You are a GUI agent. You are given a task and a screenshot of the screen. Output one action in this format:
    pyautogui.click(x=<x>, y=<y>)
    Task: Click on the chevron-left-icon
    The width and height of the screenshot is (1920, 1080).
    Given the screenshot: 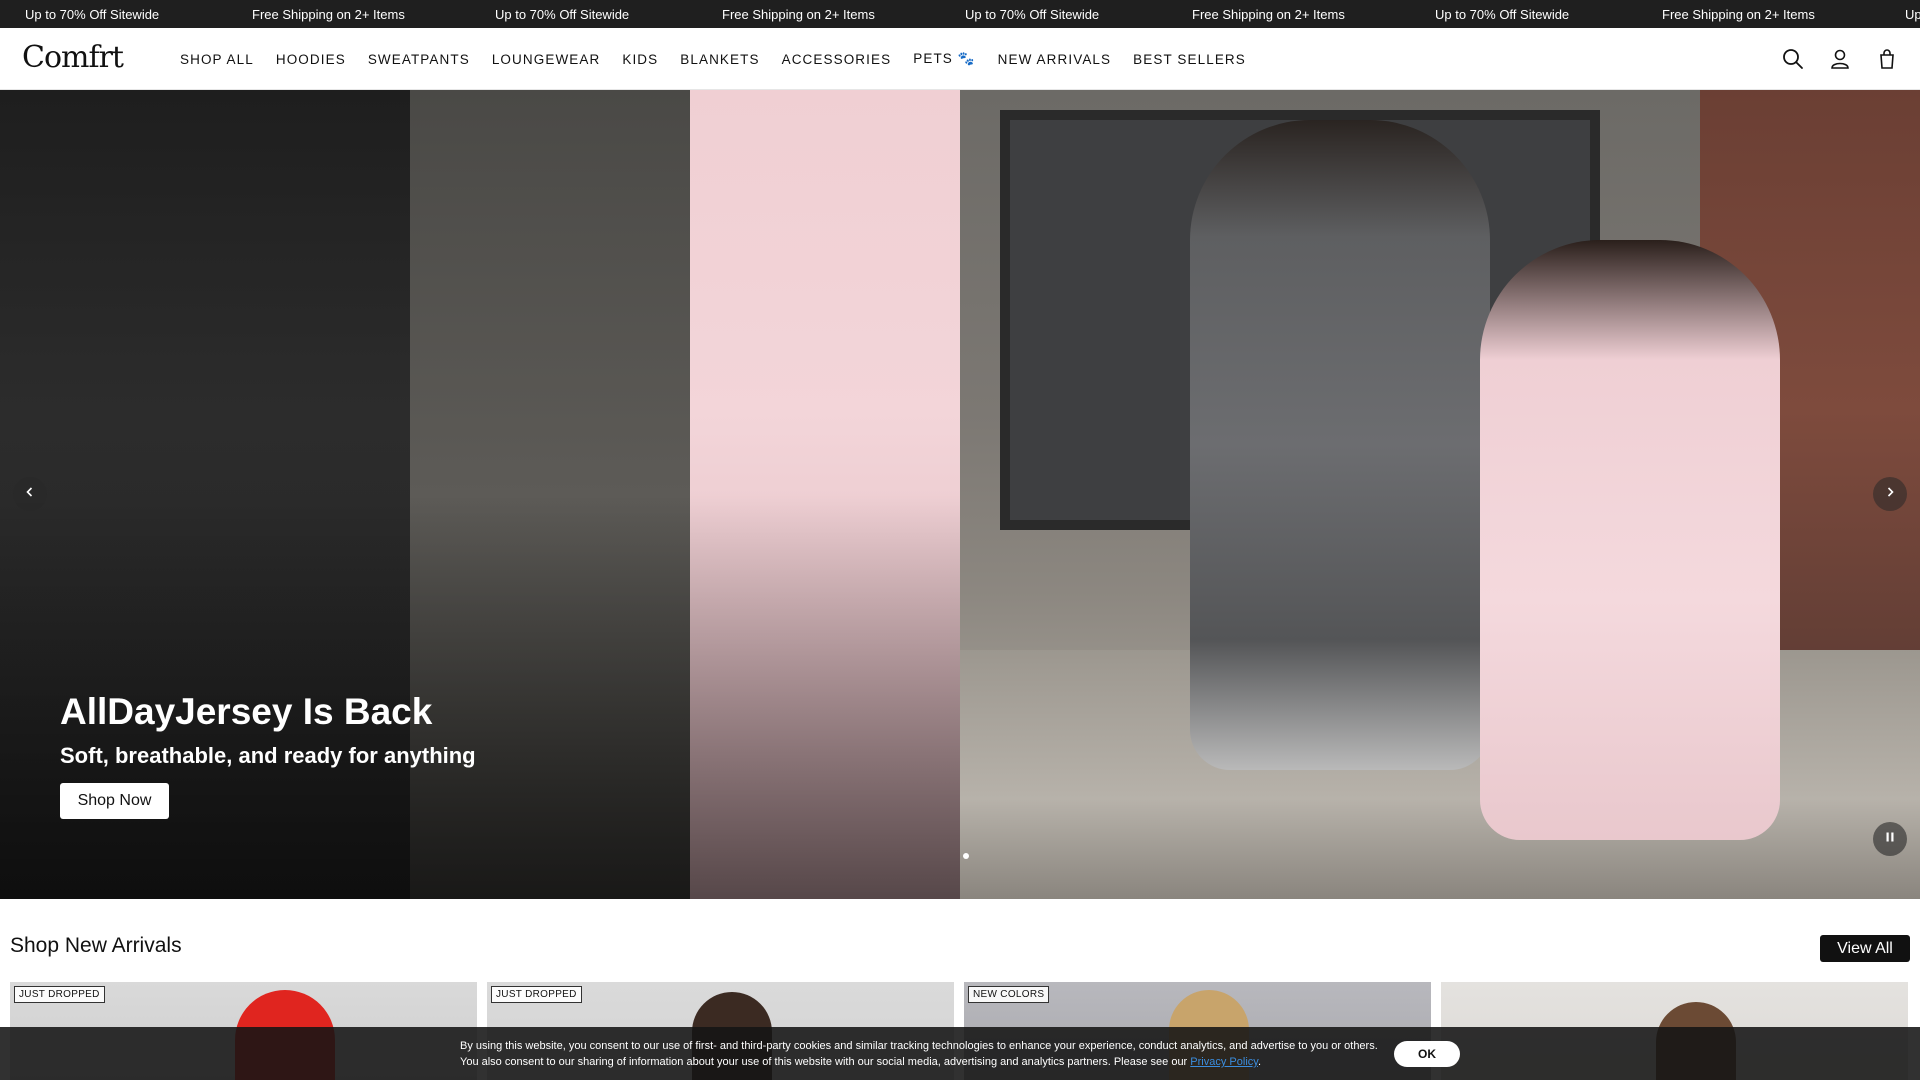 What is the action you would take?
    pyautogui.click(x=30, y=494)
    